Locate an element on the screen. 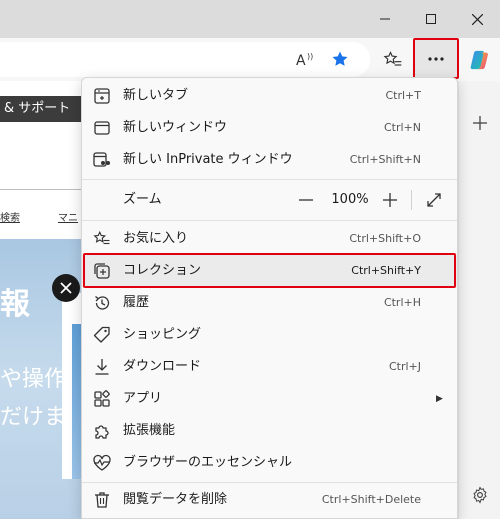 This screenshot has width=500, height=519. sidebar-settings-button is located at coordinates (480, 495).